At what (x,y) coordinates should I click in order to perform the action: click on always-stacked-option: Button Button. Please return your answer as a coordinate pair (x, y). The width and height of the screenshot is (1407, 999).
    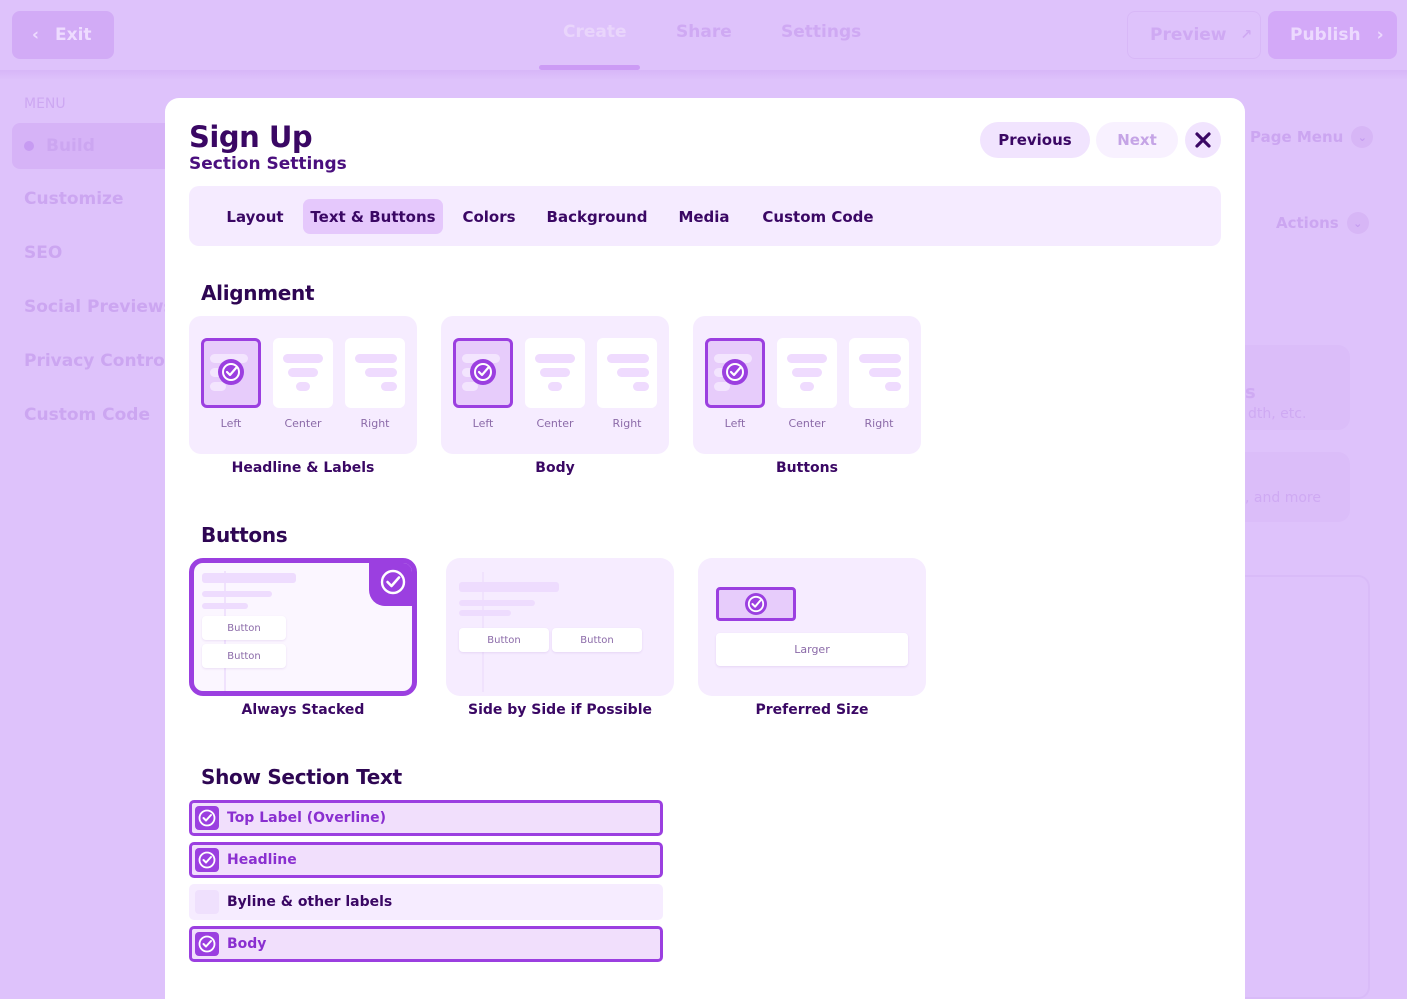
    Looking at the image, I should click on (303, 627).